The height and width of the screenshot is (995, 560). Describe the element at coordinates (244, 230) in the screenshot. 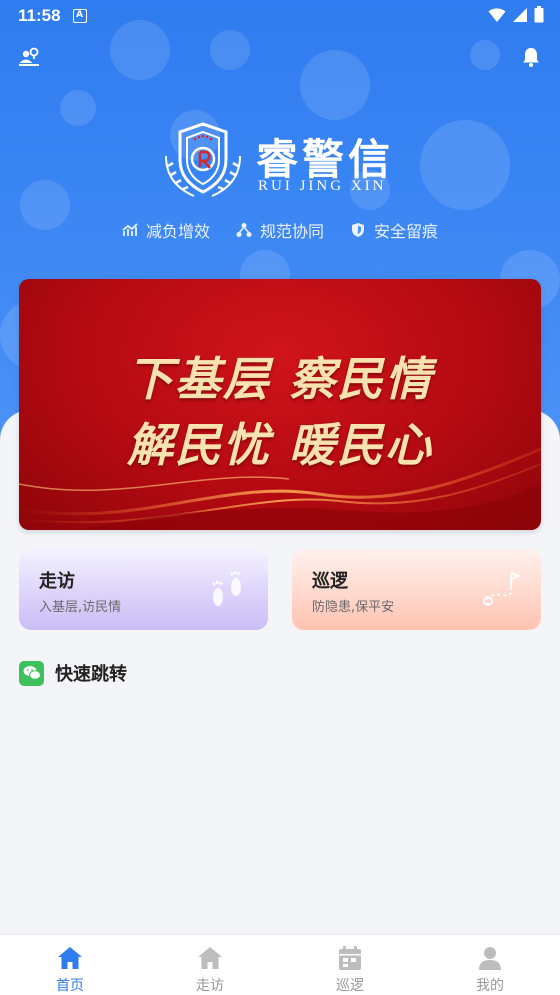

I see `network-icon` at that location.